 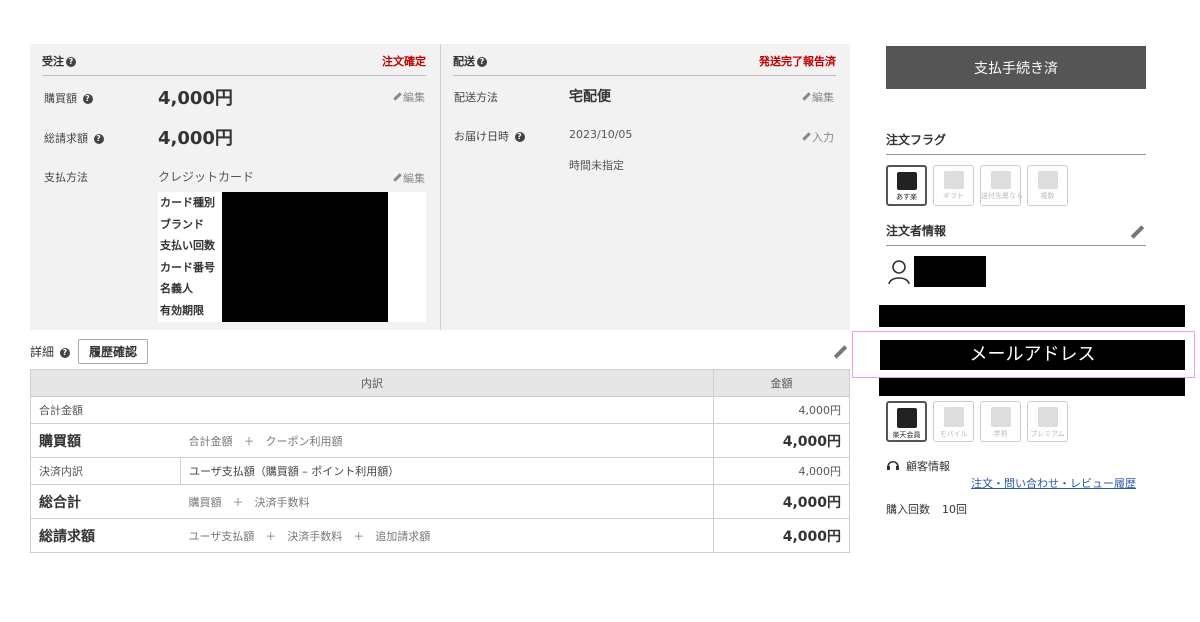 What do you see at coordinates (817, 137) in the screenshot?
I see `input-delivery-button: 入力` at bounding box center [817, 137].